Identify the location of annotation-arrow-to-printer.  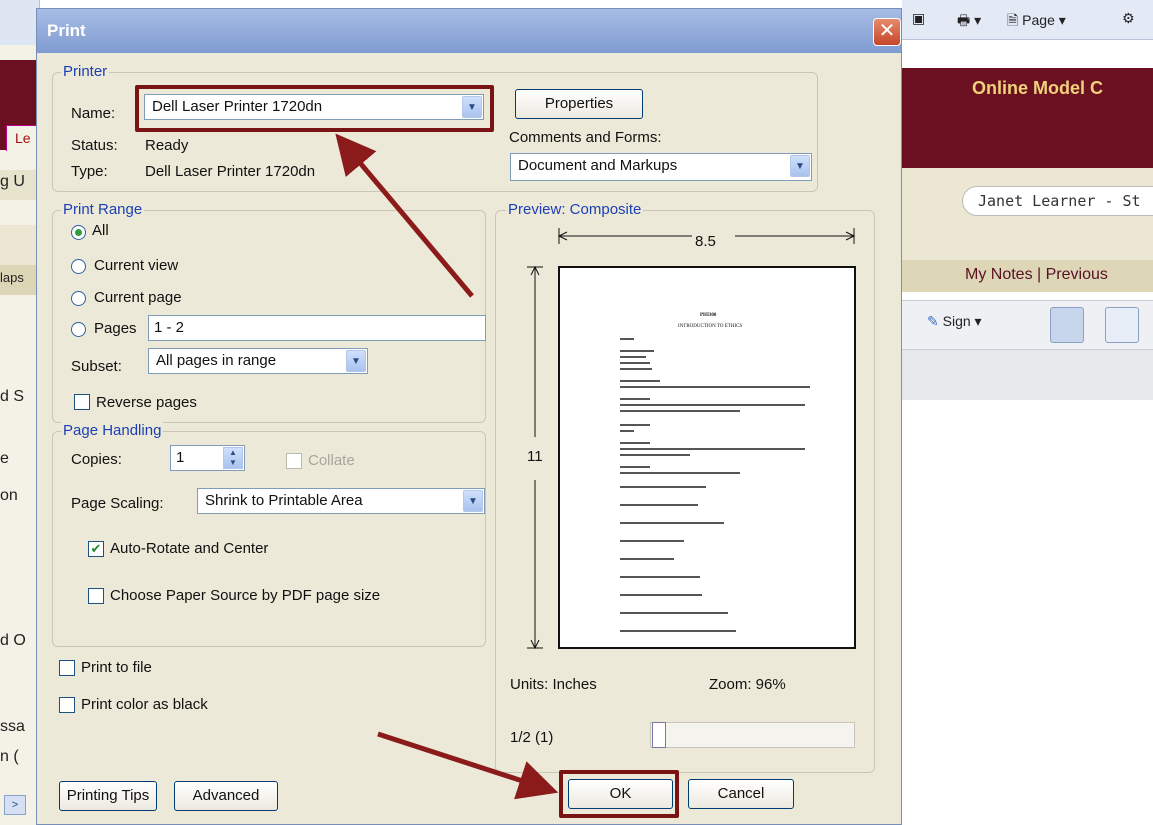
(404, 215).